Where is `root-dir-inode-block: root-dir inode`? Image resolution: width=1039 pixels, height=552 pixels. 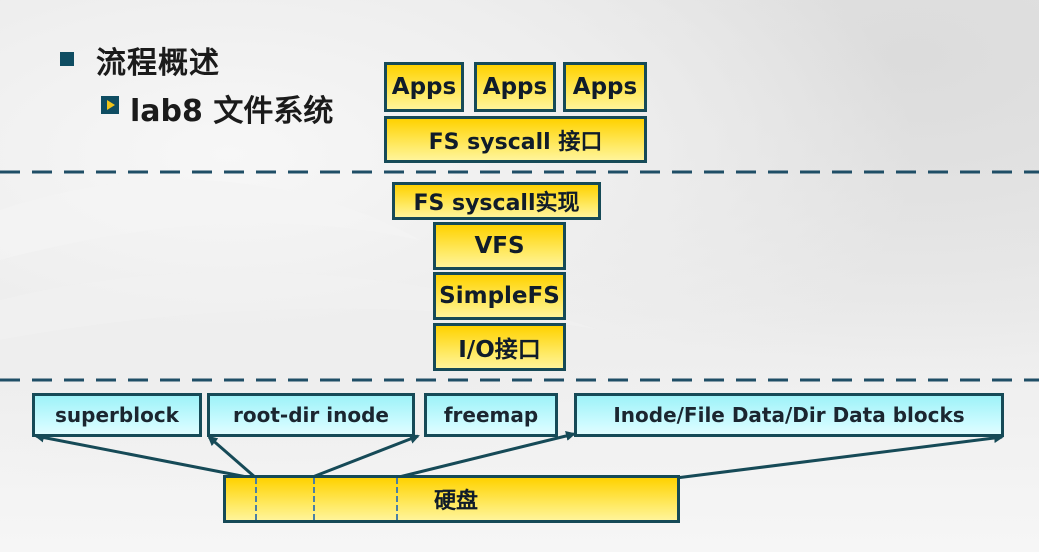 root-dir-inode-block: root-dir inode is located at coordinates (311, 415).